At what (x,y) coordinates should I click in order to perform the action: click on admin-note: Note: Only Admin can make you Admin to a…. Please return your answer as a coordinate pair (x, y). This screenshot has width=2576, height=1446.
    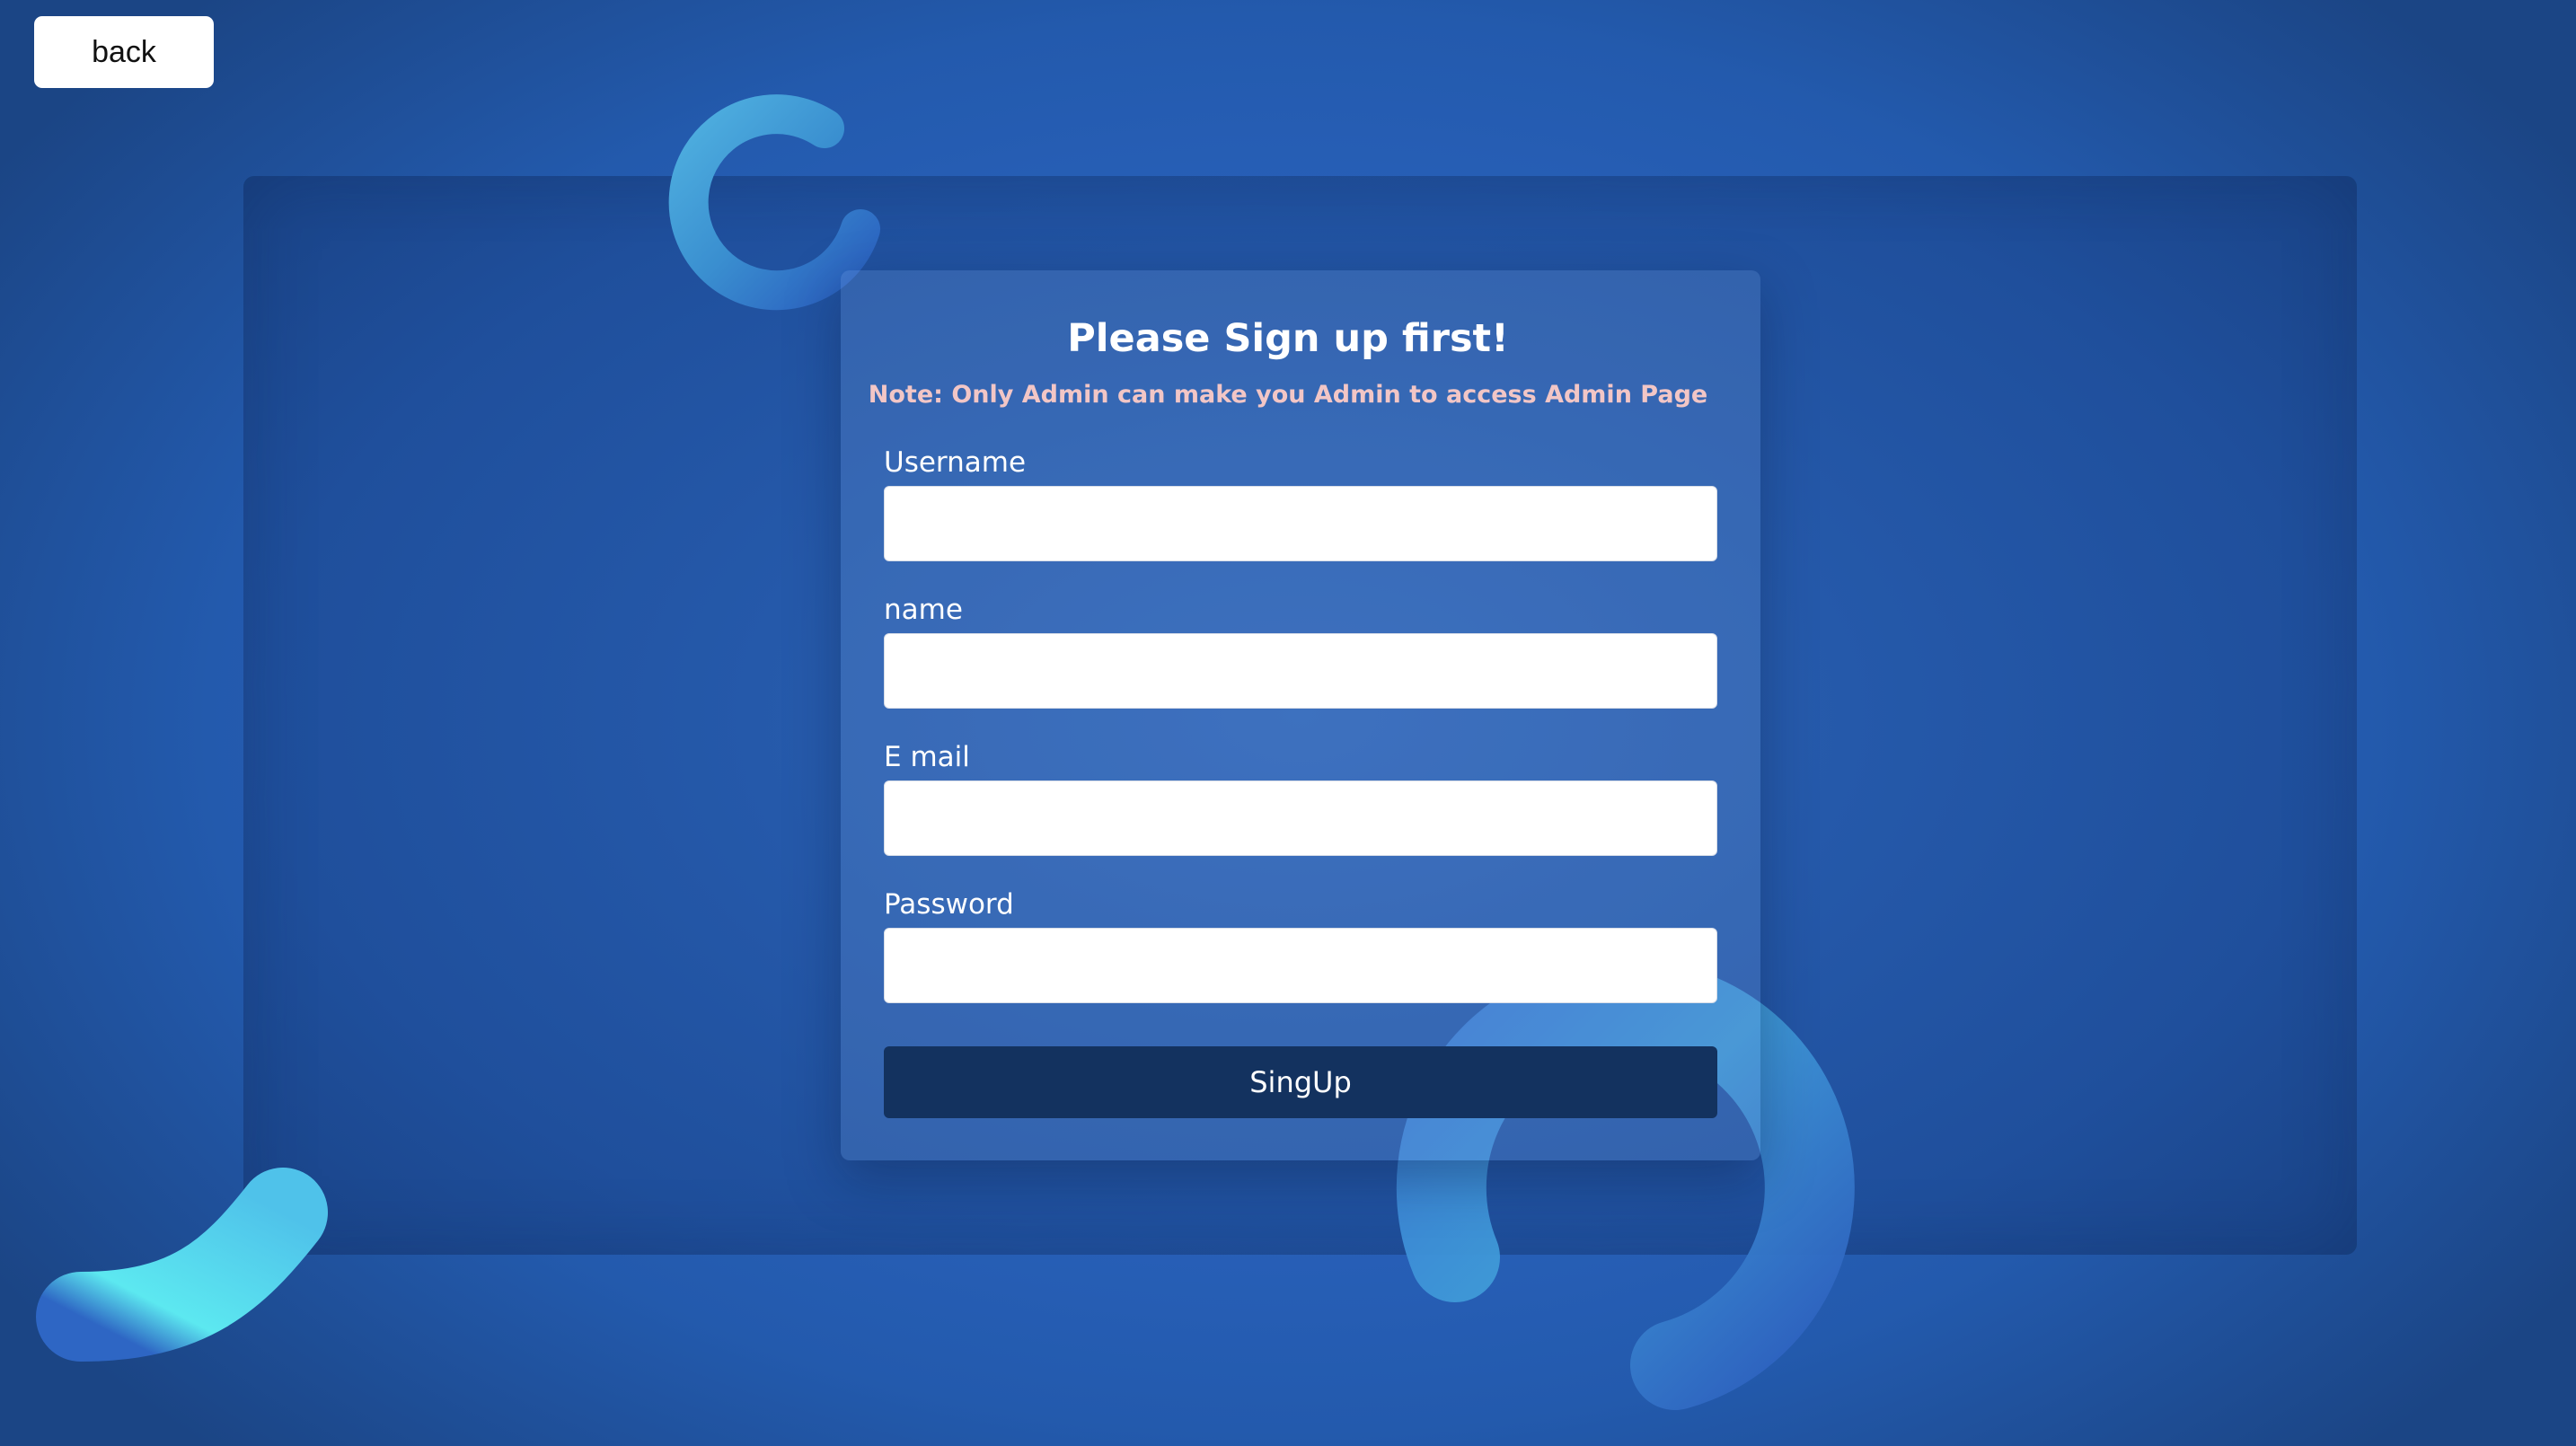
    Looking at the image, I should click on (1288, 395).